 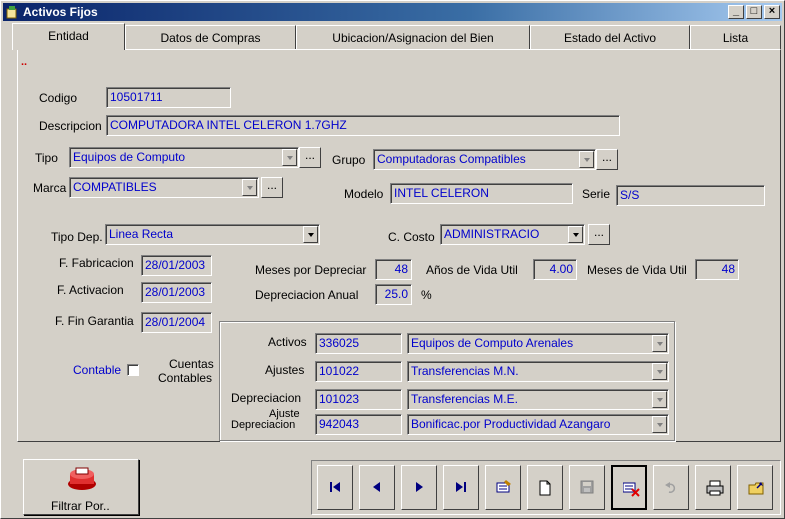 What do you see at coordinates (413, 37) in the screenshot?
I see `tab-ubicacion-asignacion: Ubicacion/Asignacion del Bien` at bounding box center [413, 37].